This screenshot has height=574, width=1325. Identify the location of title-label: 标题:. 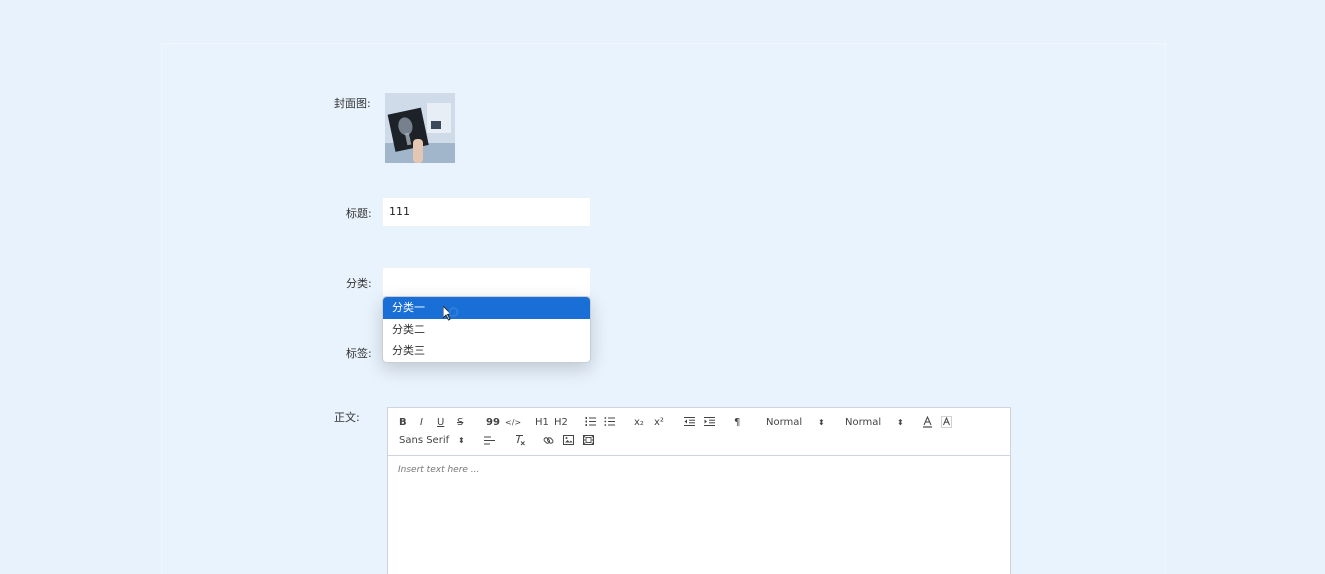
(359, 213).